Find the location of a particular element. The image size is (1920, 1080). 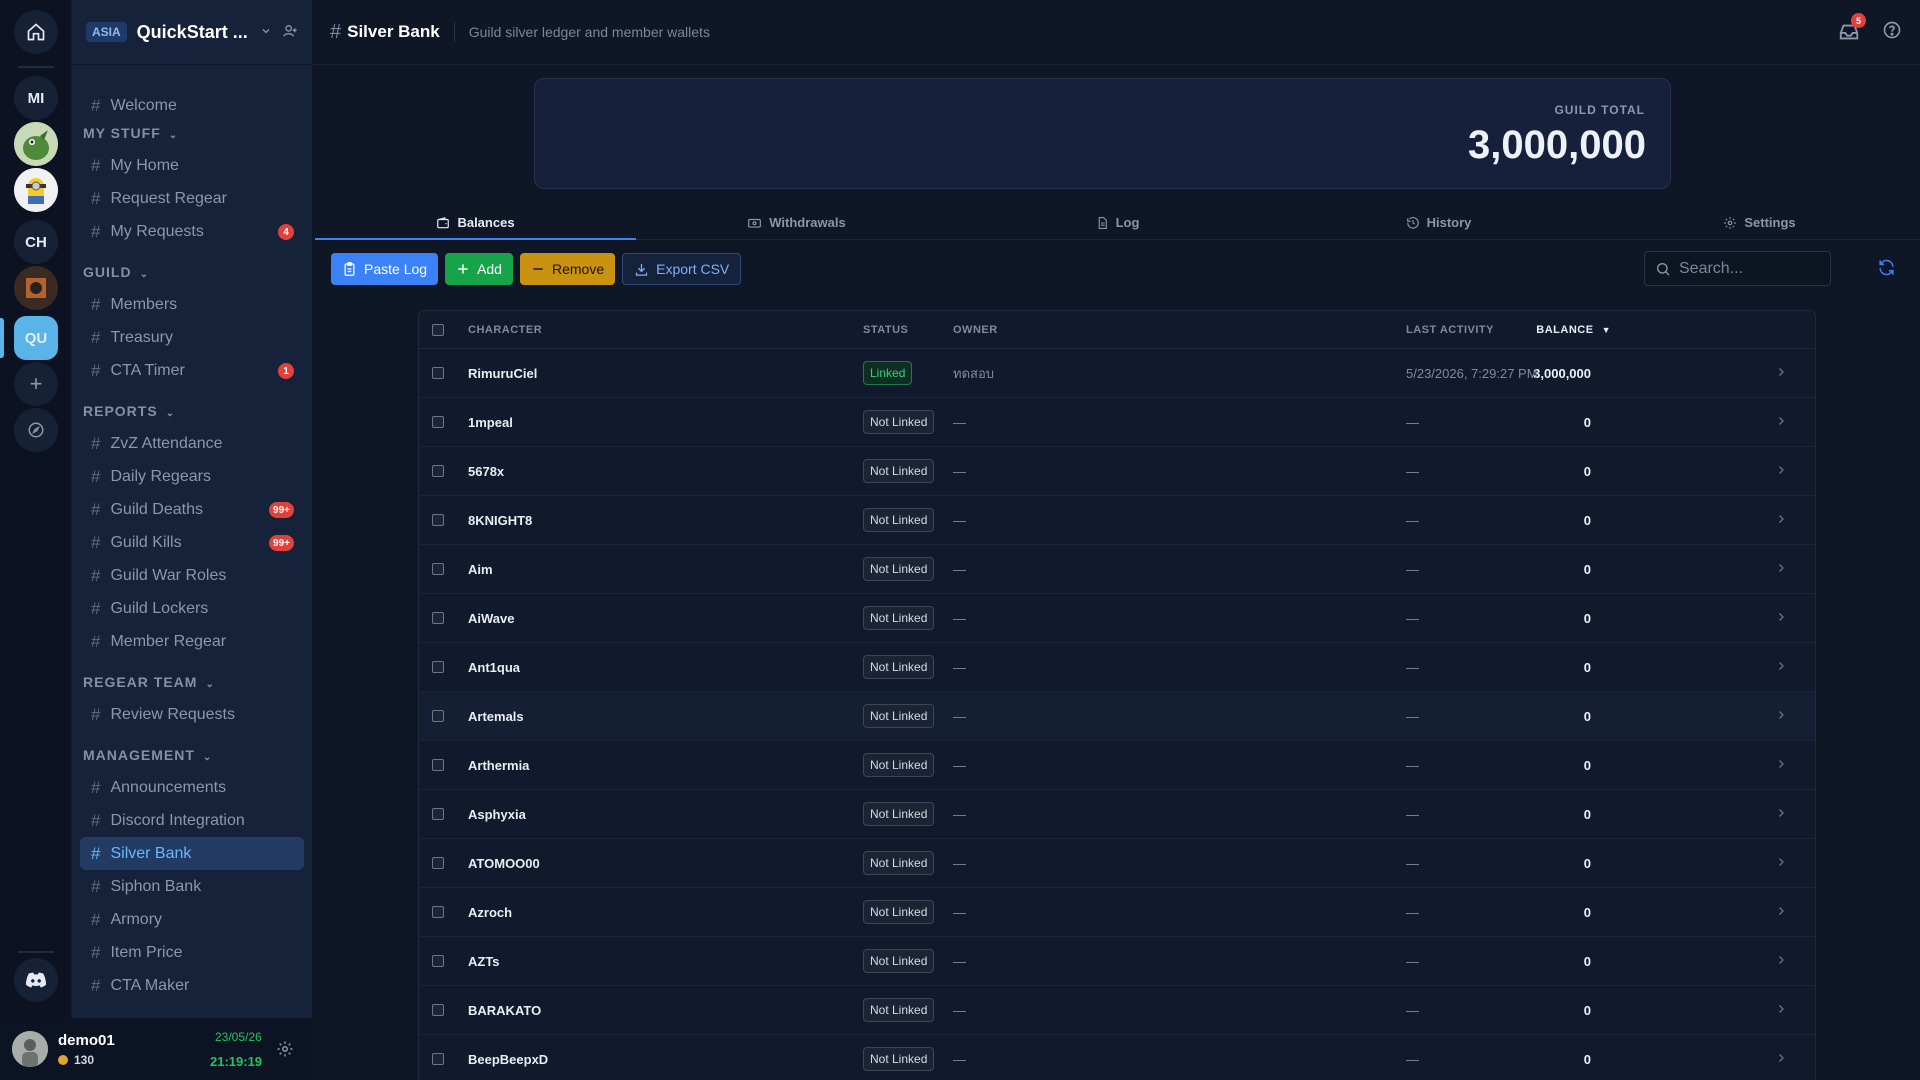

channel-daily-regears: # Daily Regears is located at coordinates (192, 476).